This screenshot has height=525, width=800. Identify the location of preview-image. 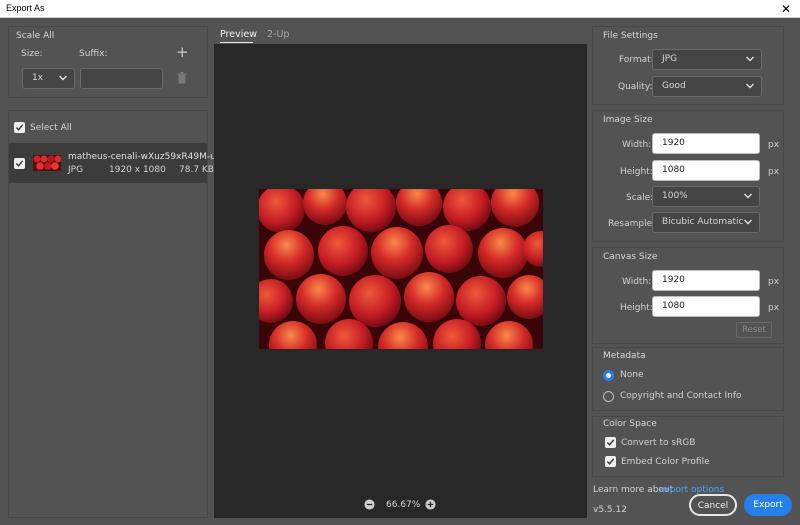
(401, 269).